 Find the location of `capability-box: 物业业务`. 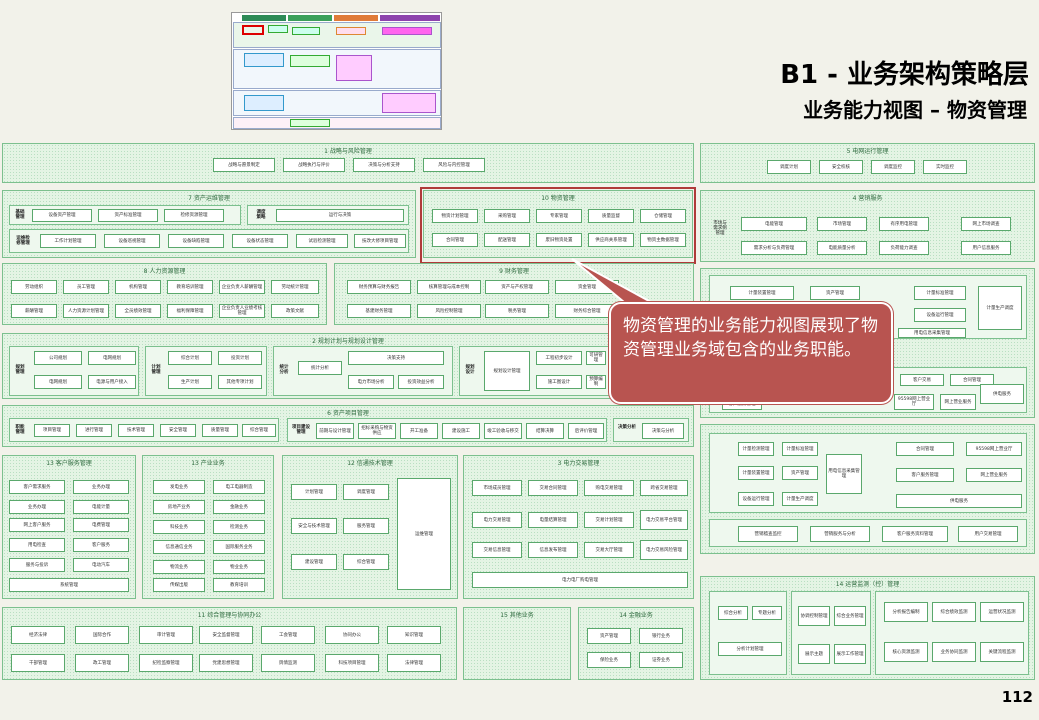

capability-box: 物业业务 is located at coordinates (239, 567).